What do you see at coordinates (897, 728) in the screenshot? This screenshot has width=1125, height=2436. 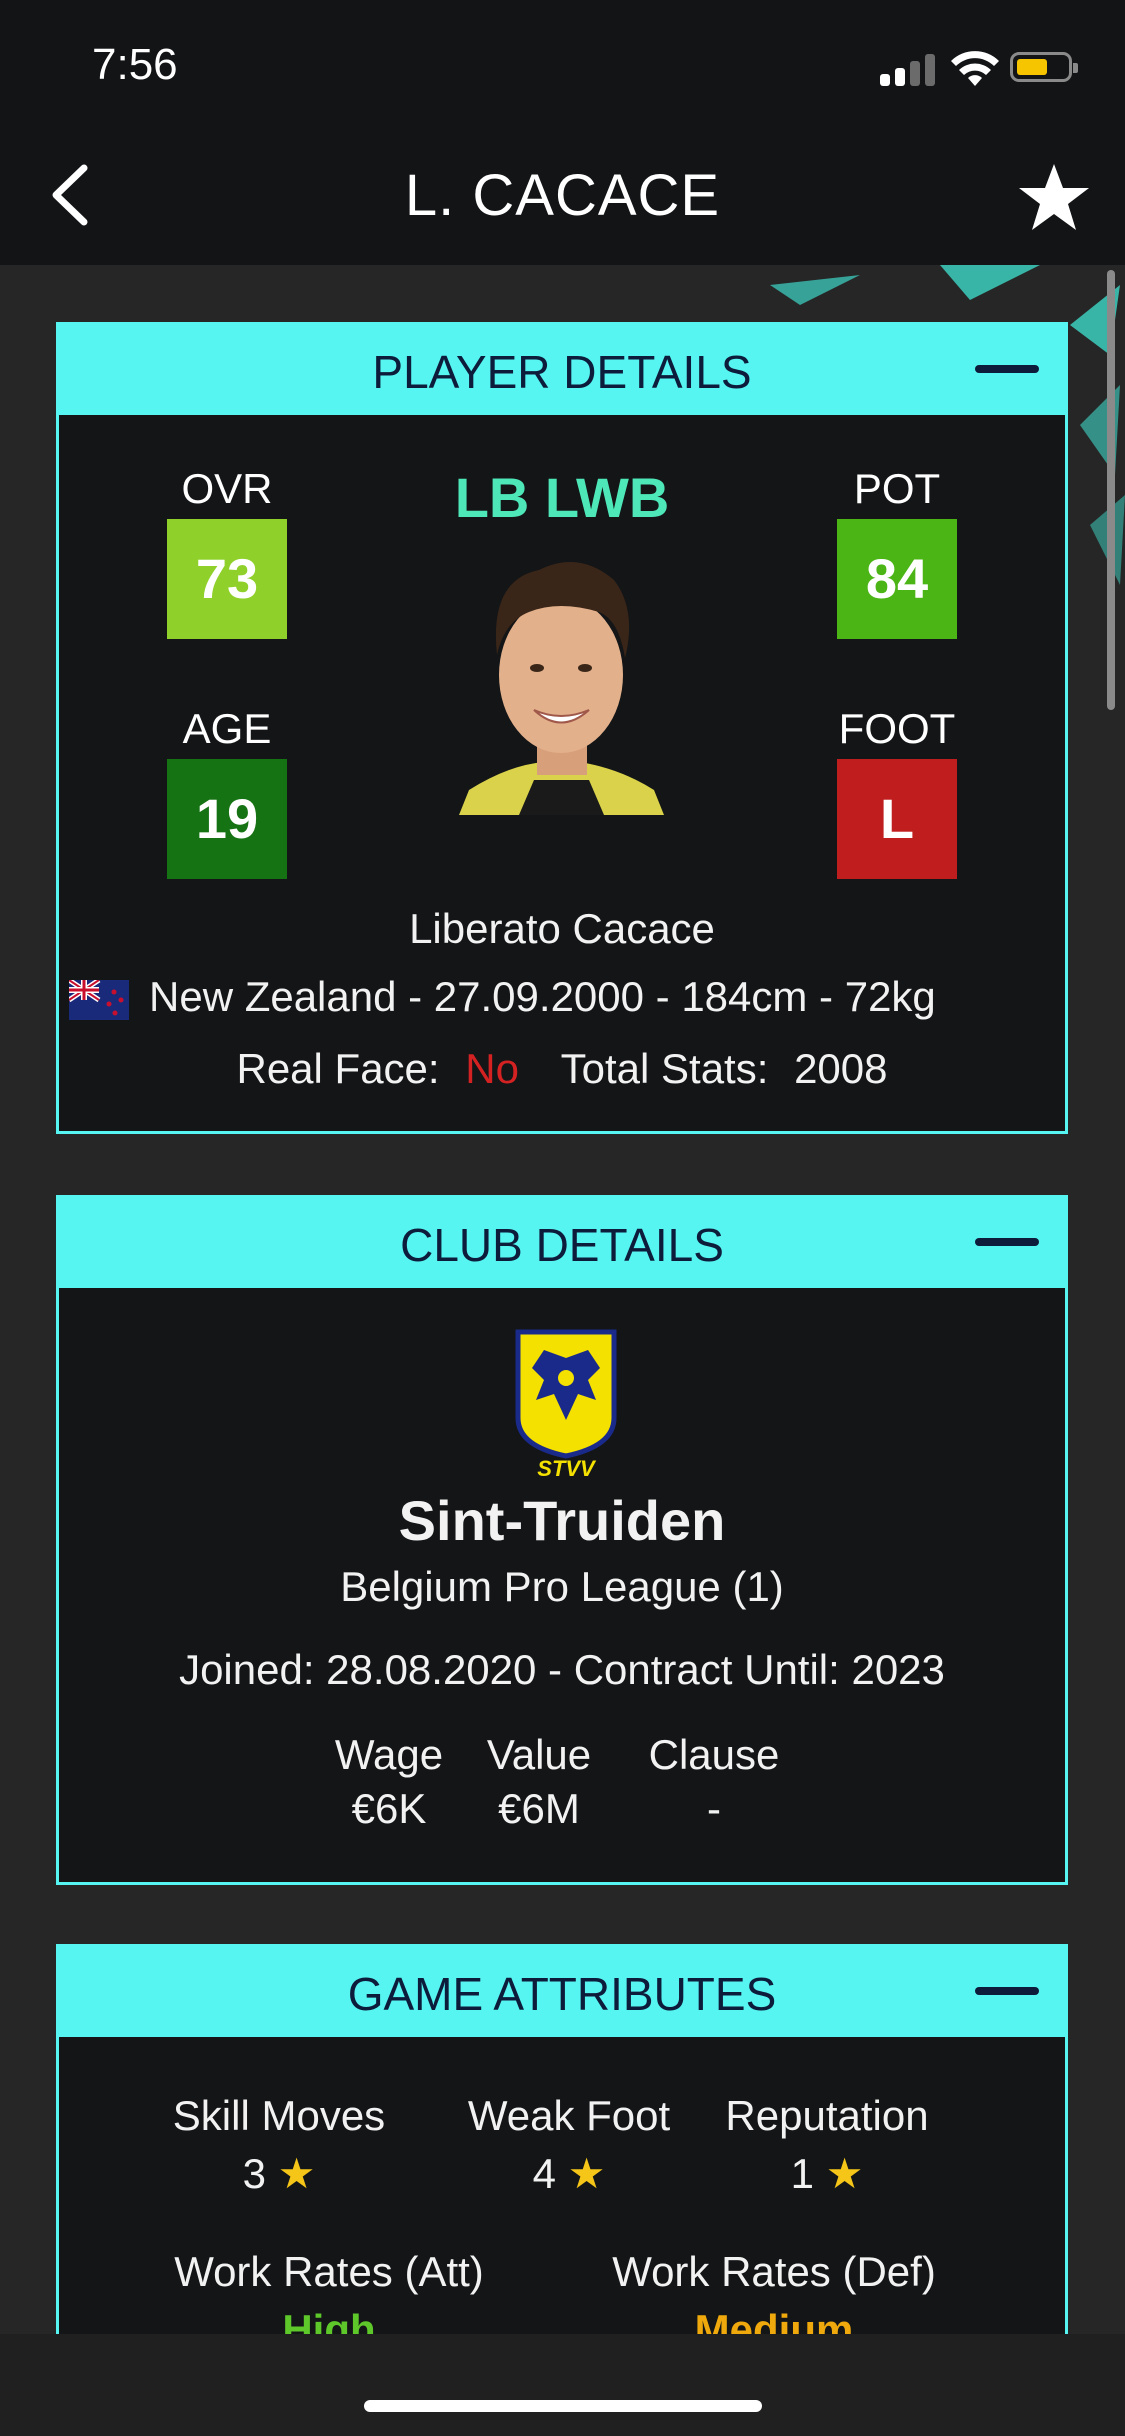 I see `foot-label: FOOT` at bounding box center [897, 728].